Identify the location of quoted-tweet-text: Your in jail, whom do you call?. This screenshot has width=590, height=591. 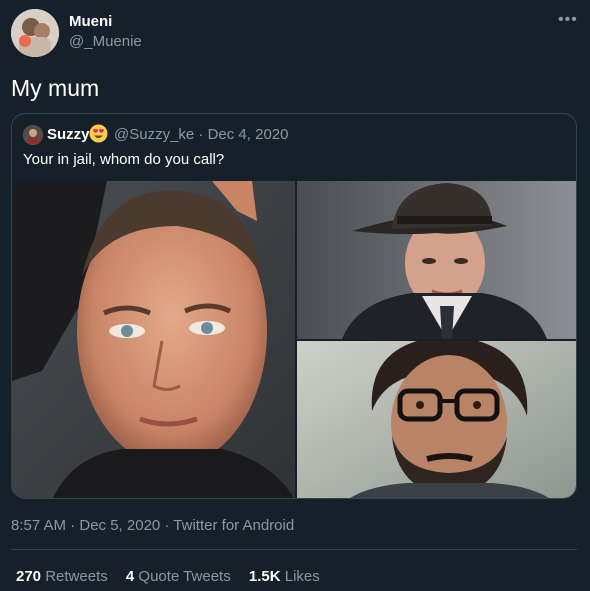
(124, 159).